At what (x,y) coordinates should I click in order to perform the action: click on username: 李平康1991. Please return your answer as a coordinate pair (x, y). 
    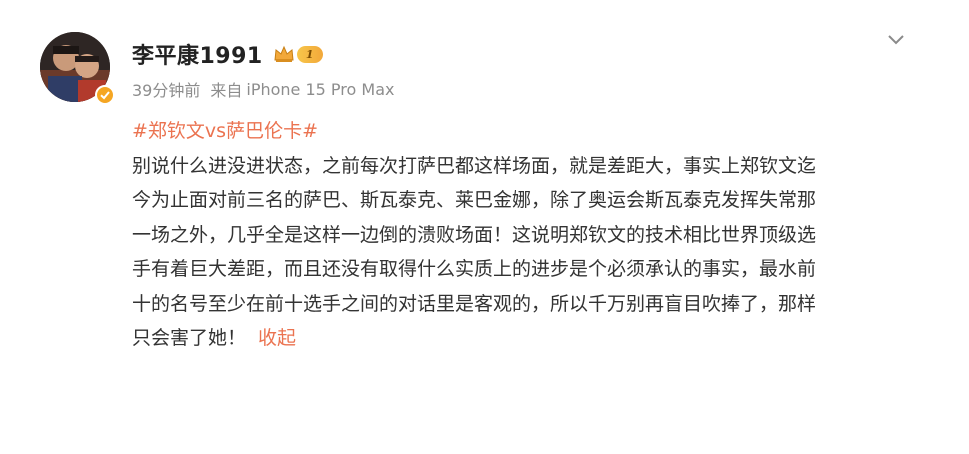
    Looking at the image, I should click on (197, 54).